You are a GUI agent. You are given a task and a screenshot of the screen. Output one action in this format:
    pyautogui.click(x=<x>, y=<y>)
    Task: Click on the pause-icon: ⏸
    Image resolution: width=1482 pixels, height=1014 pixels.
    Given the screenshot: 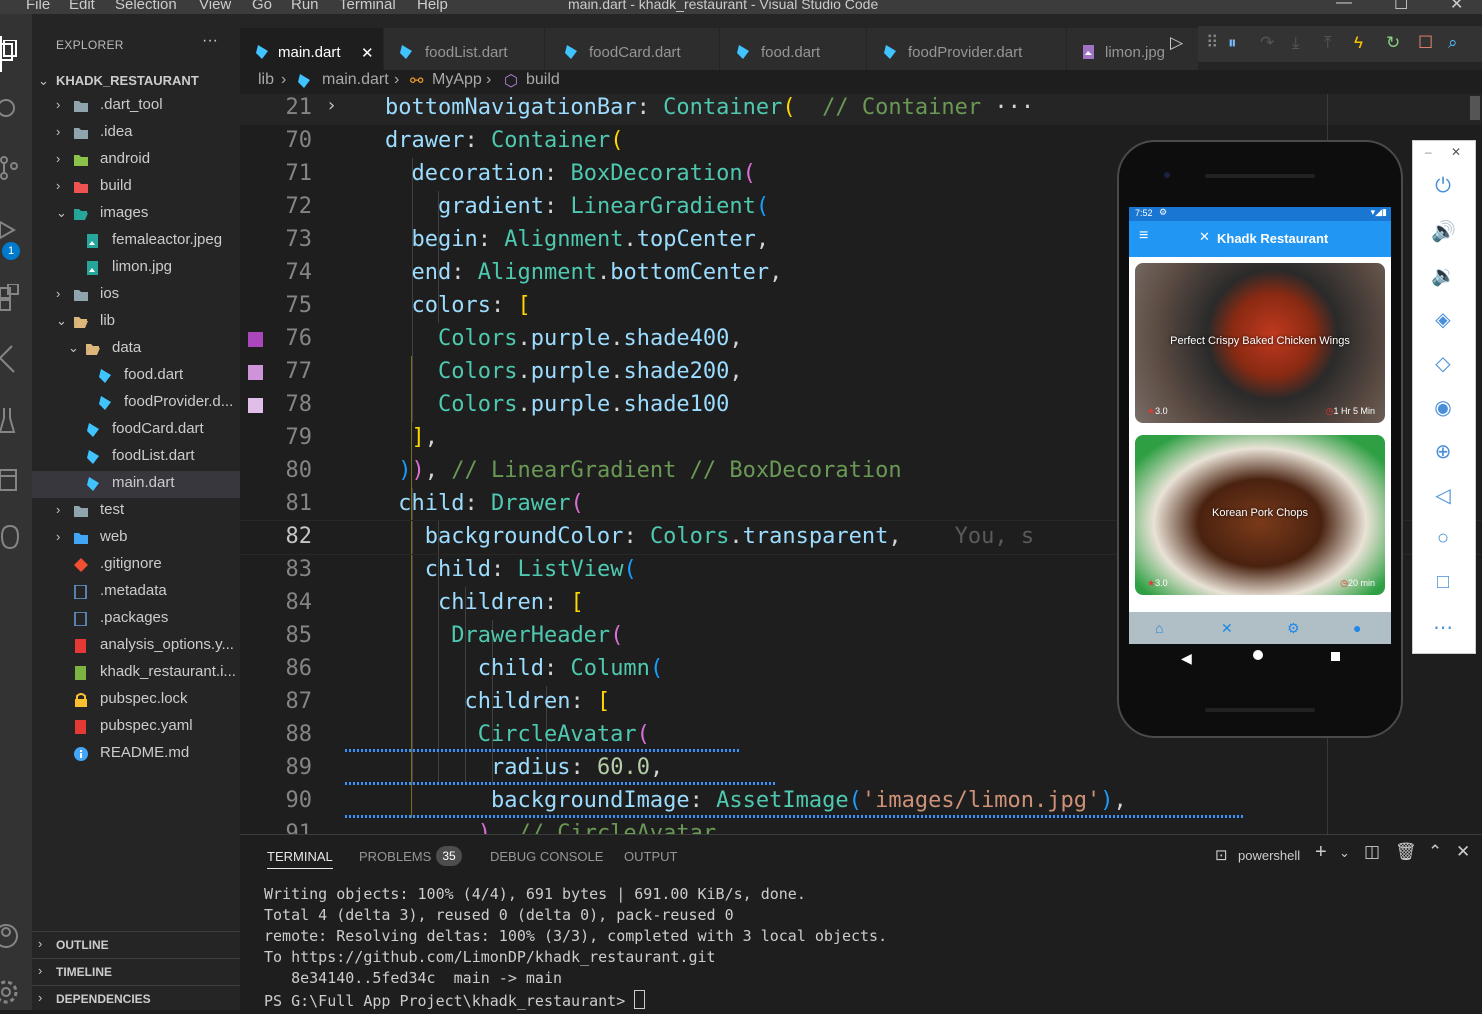 What is the action you would take?
    pyautogui.click(x=1232, y=43)
    